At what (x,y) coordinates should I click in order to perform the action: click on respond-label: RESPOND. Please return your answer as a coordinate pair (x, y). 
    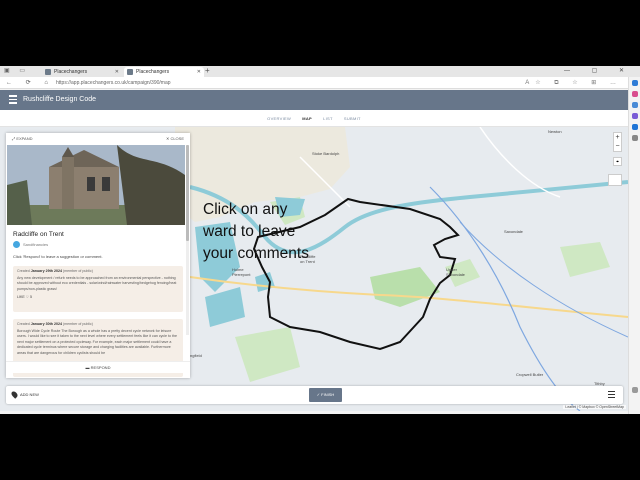
    Looking at the image, I should click on (100, 367).